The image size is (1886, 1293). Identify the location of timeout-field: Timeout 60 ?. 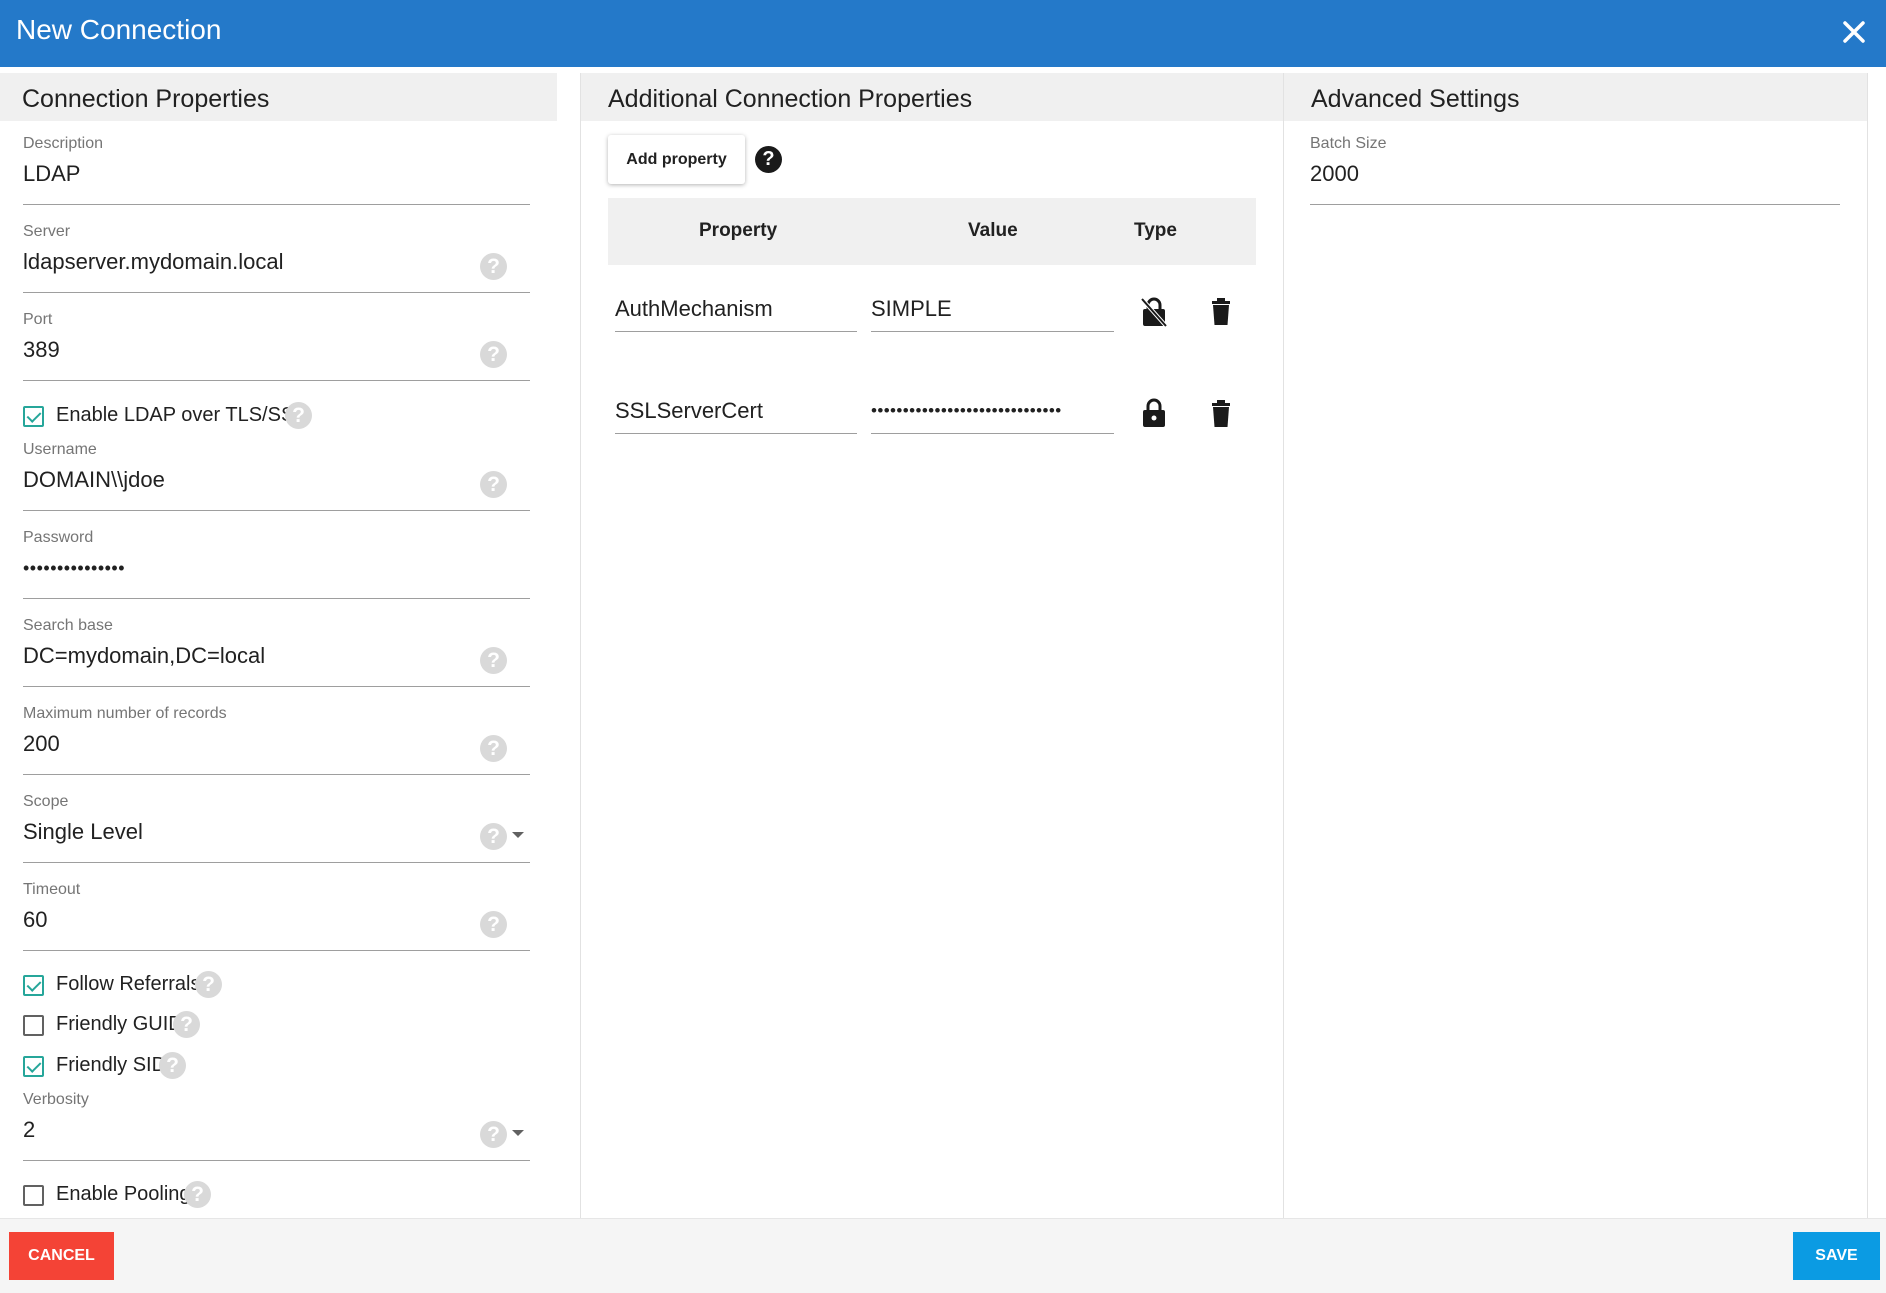
(276, 916).